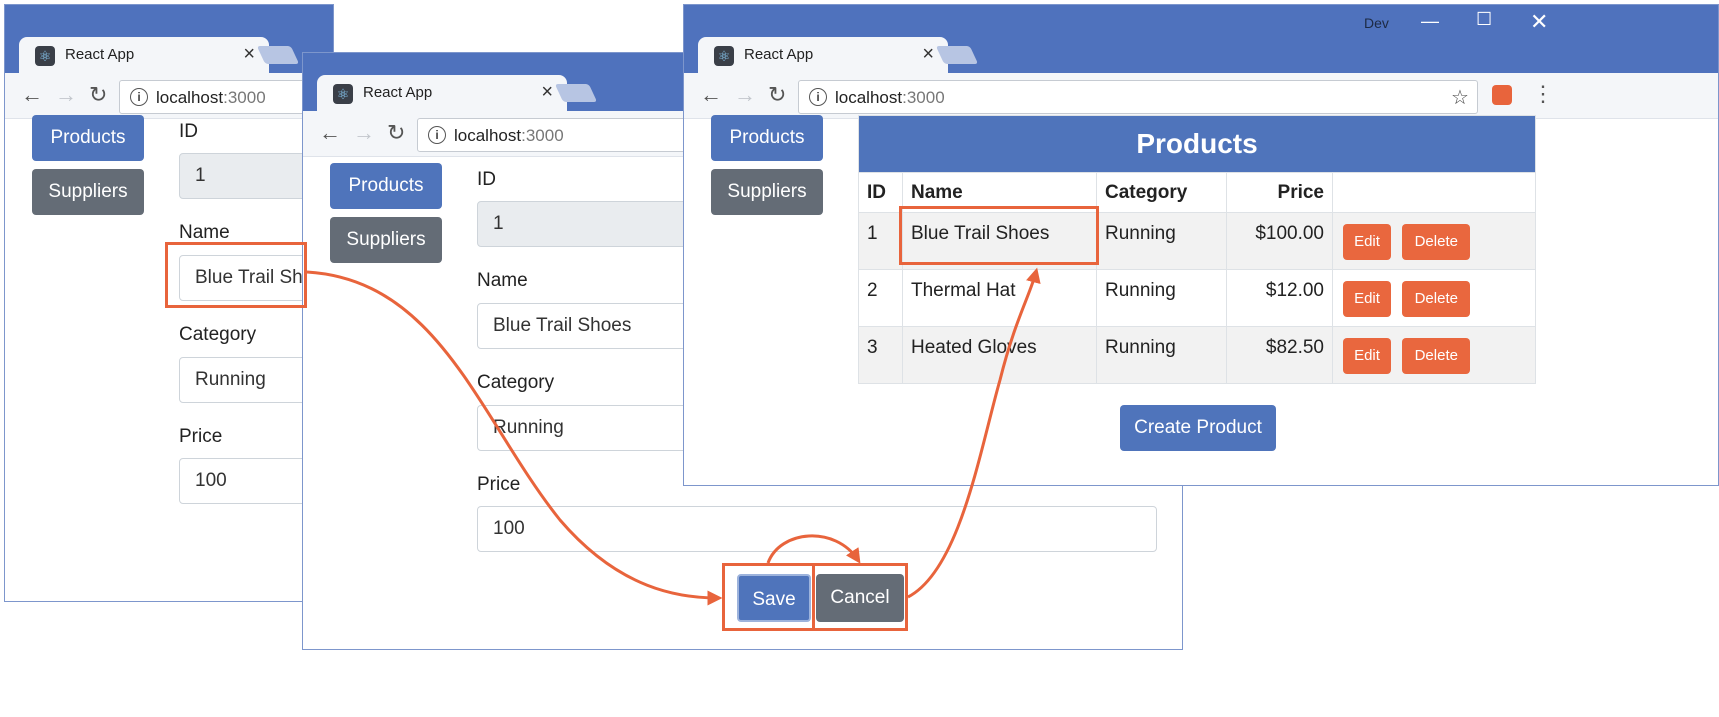 Image resolution: width=1719 pixels, height=717 pixels. I want to click on address-bar: i localhost:3000 ☆, so click(1138, 97).